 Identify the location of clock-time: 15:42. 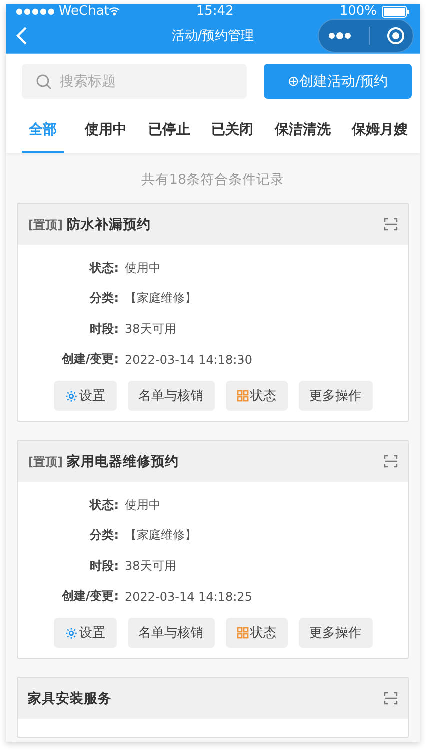
(215, 11).